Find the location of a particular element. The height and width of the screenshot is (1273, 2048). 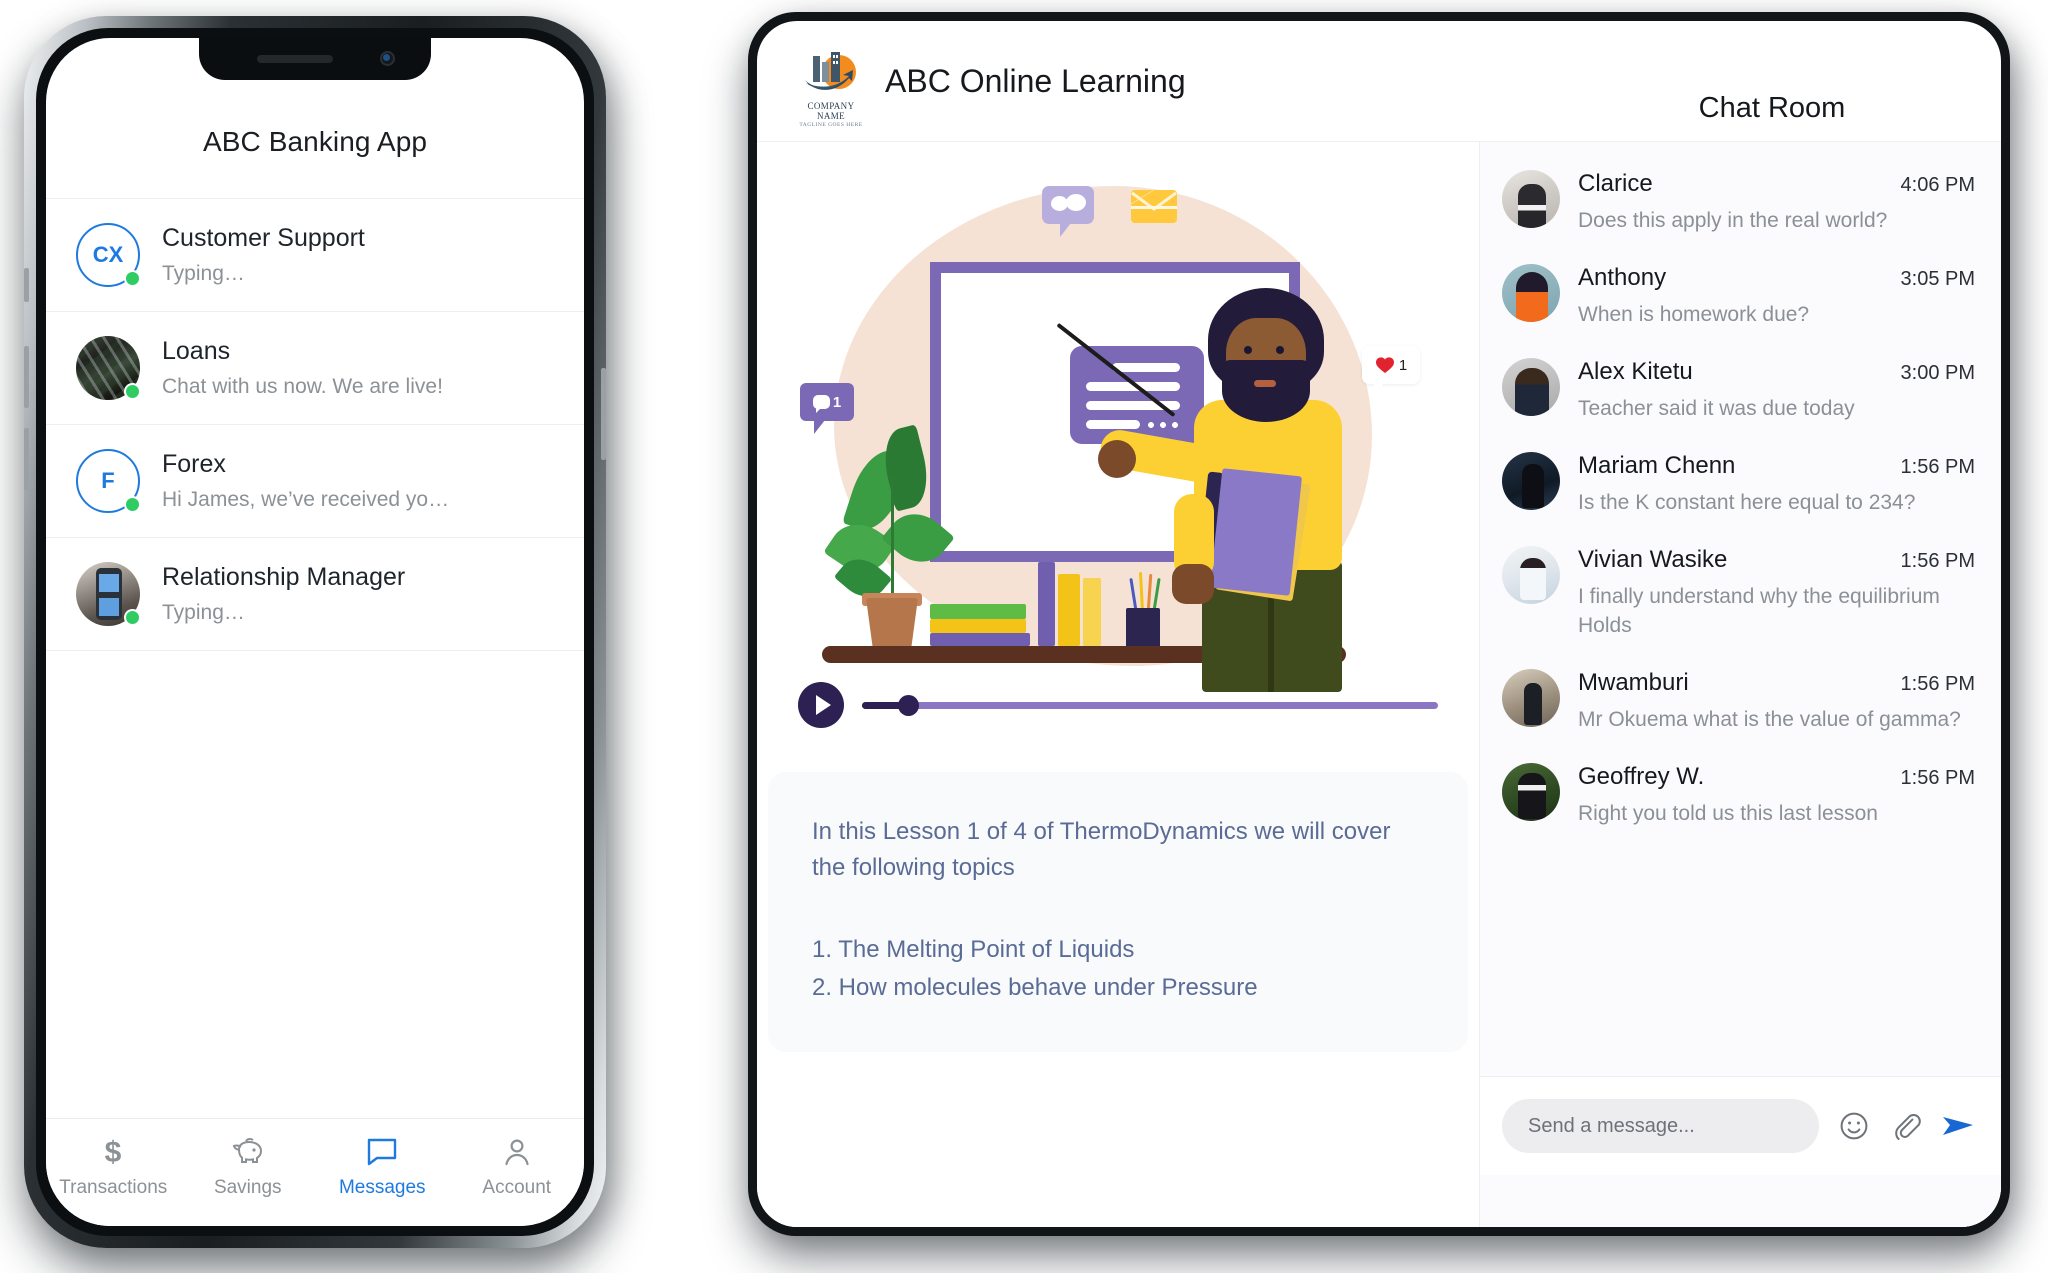

chat-message-sender: Clarice is located at coordinates (1615, 183).